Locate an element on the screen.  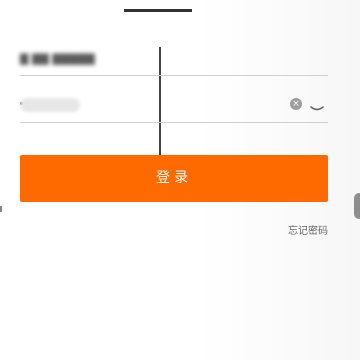
side-scroll-handle is located at coordinates (357, 206).